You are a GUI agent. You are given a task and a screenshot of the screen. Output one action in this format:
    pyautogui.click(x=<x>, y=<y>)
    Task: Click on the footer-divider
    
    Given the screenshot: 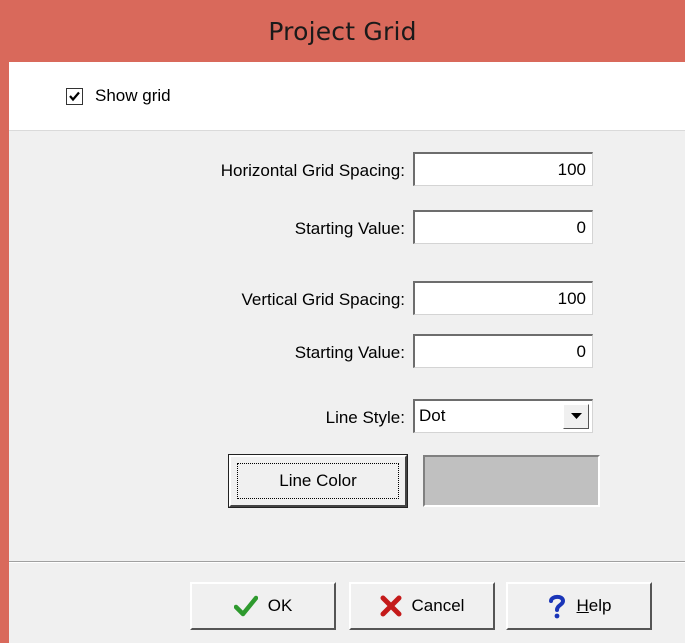 What is the action you would take?
    pyautogui.click(x=347, y=562)
    